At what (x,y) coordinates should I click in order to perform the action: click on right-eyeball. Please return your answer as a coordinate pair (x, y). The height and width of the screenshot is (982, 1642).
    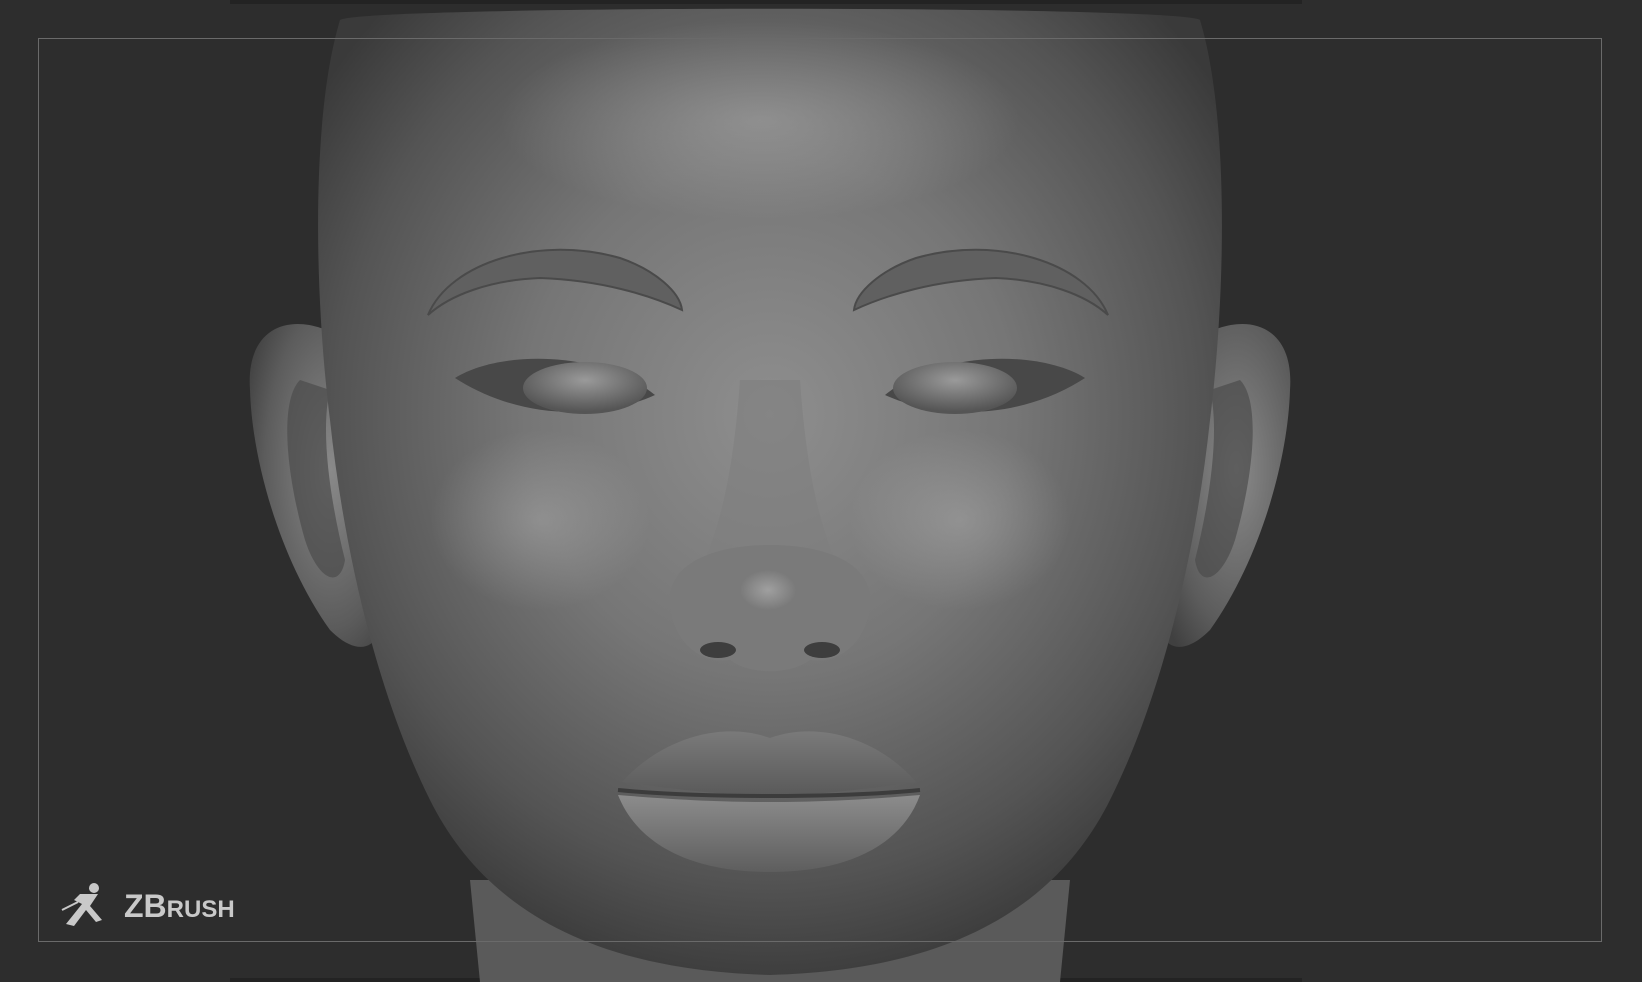
    Looking at the image, I should click on (955, 388).